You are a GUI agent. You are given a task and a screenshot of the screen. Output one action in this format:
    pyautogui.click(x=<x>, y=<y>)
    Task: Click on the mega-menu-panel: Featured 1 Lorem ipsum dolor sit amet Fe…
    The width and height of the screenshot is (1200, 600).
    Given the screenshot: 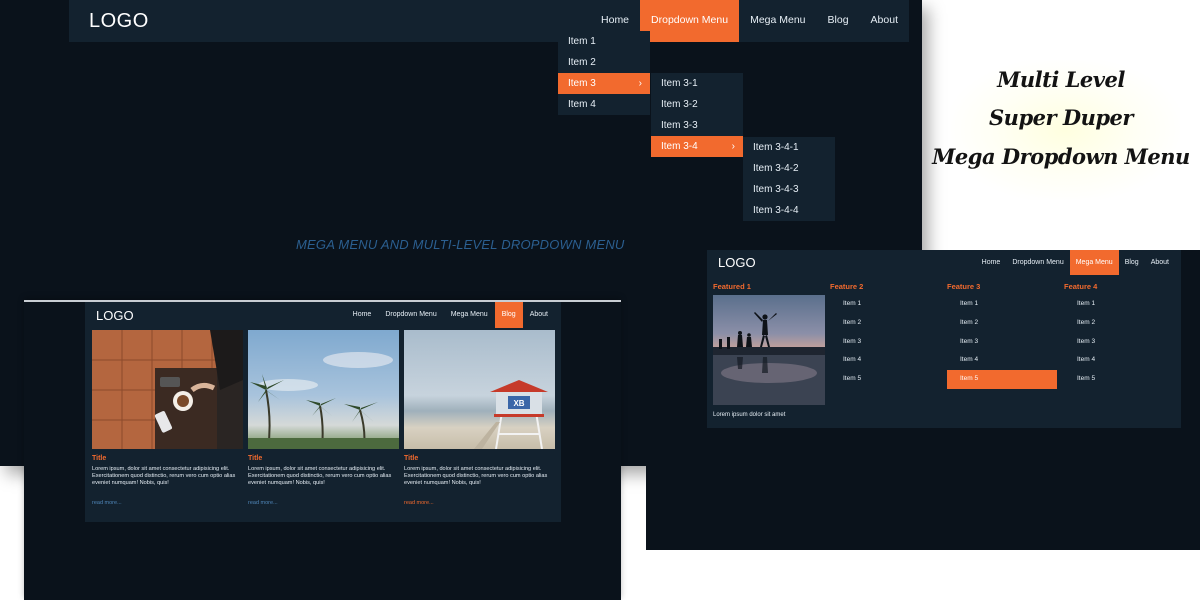 What is the action you would take?
    pyautogui.click(x=944, y=351)
    